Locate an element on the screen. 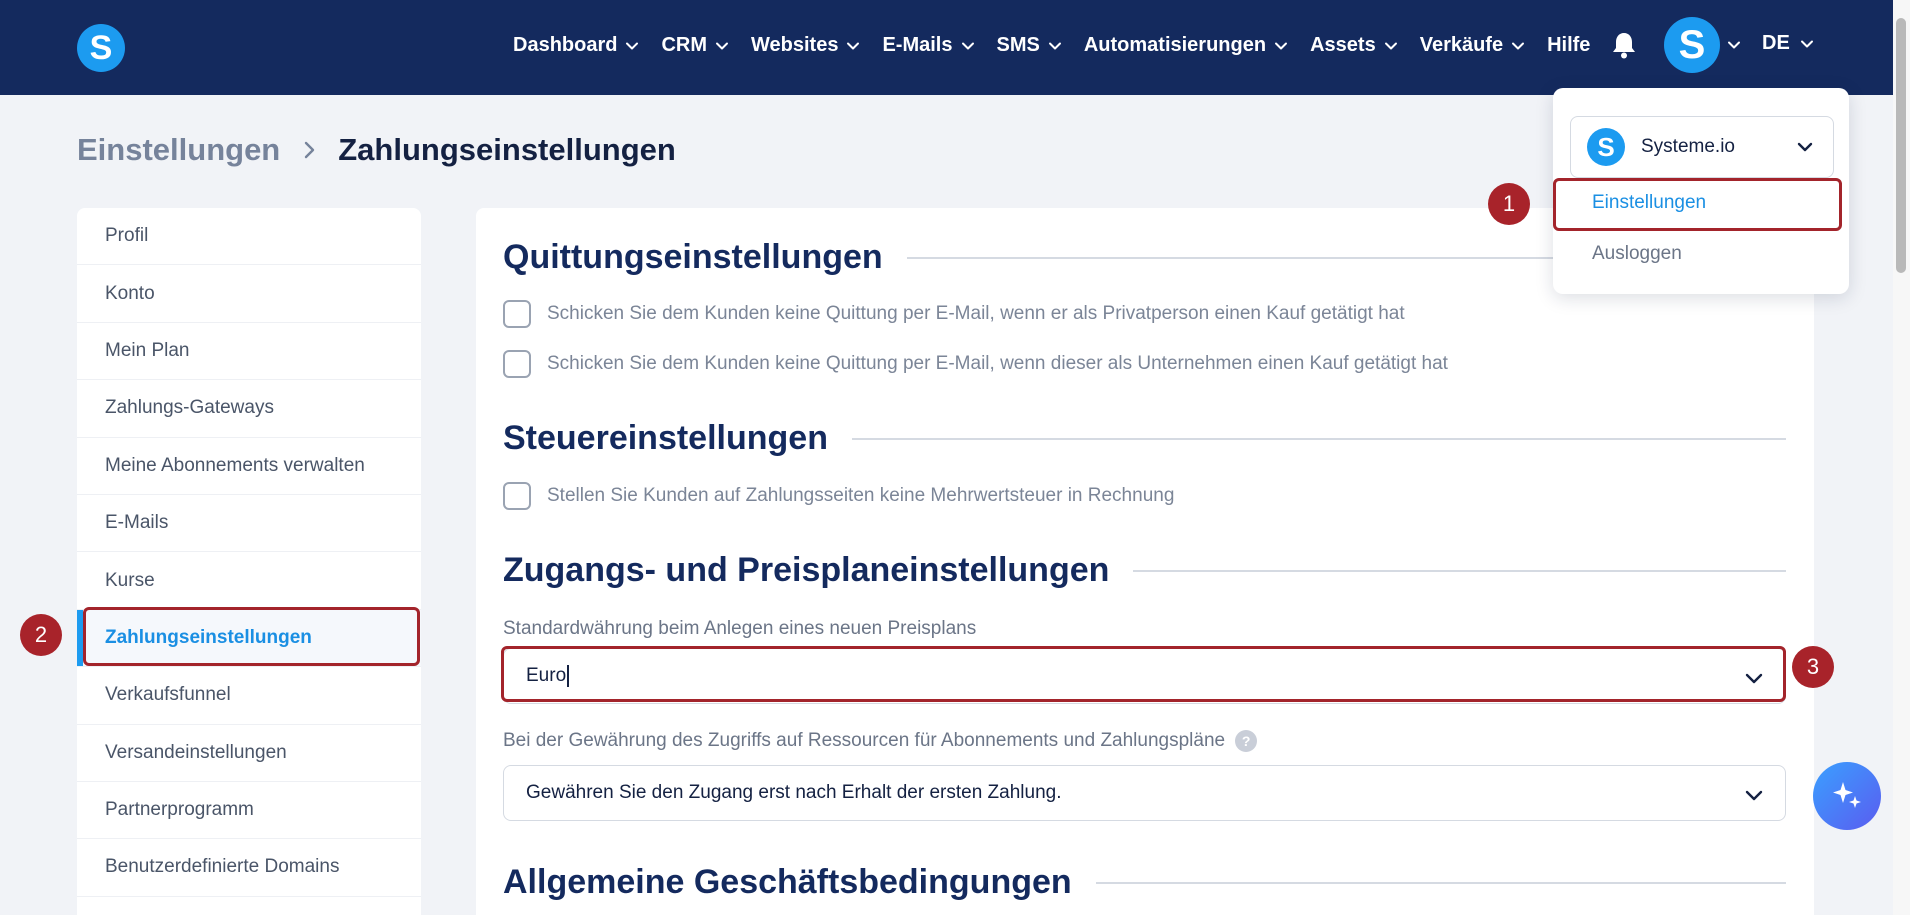 This screenshot has height=915, width=1910. nav-assets: Assets is located at coordinates (1354, 45).